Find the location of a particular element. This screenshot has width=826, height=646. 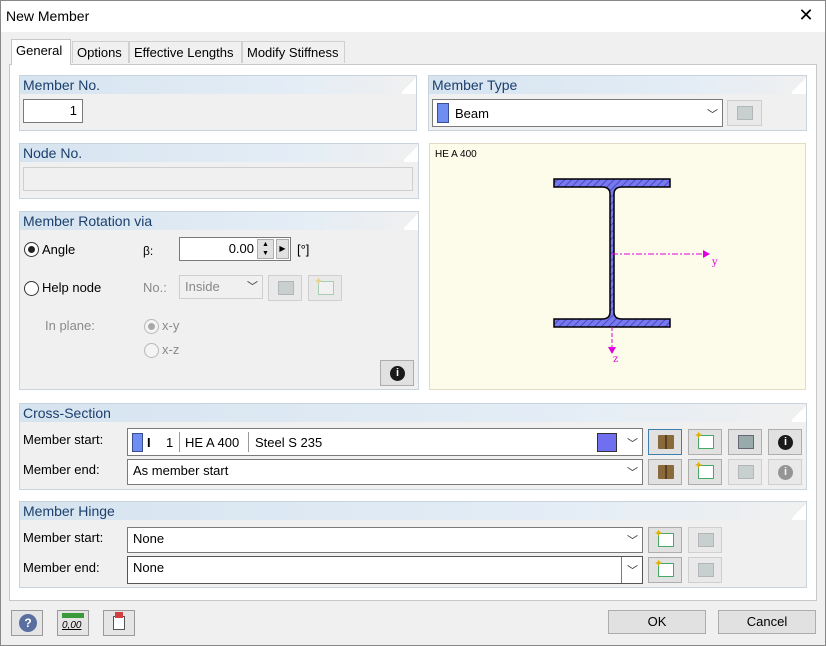

cs-start-select: I 1 HE A 400 Steel S 235 ﹀ is located at coordinates (385, 442).